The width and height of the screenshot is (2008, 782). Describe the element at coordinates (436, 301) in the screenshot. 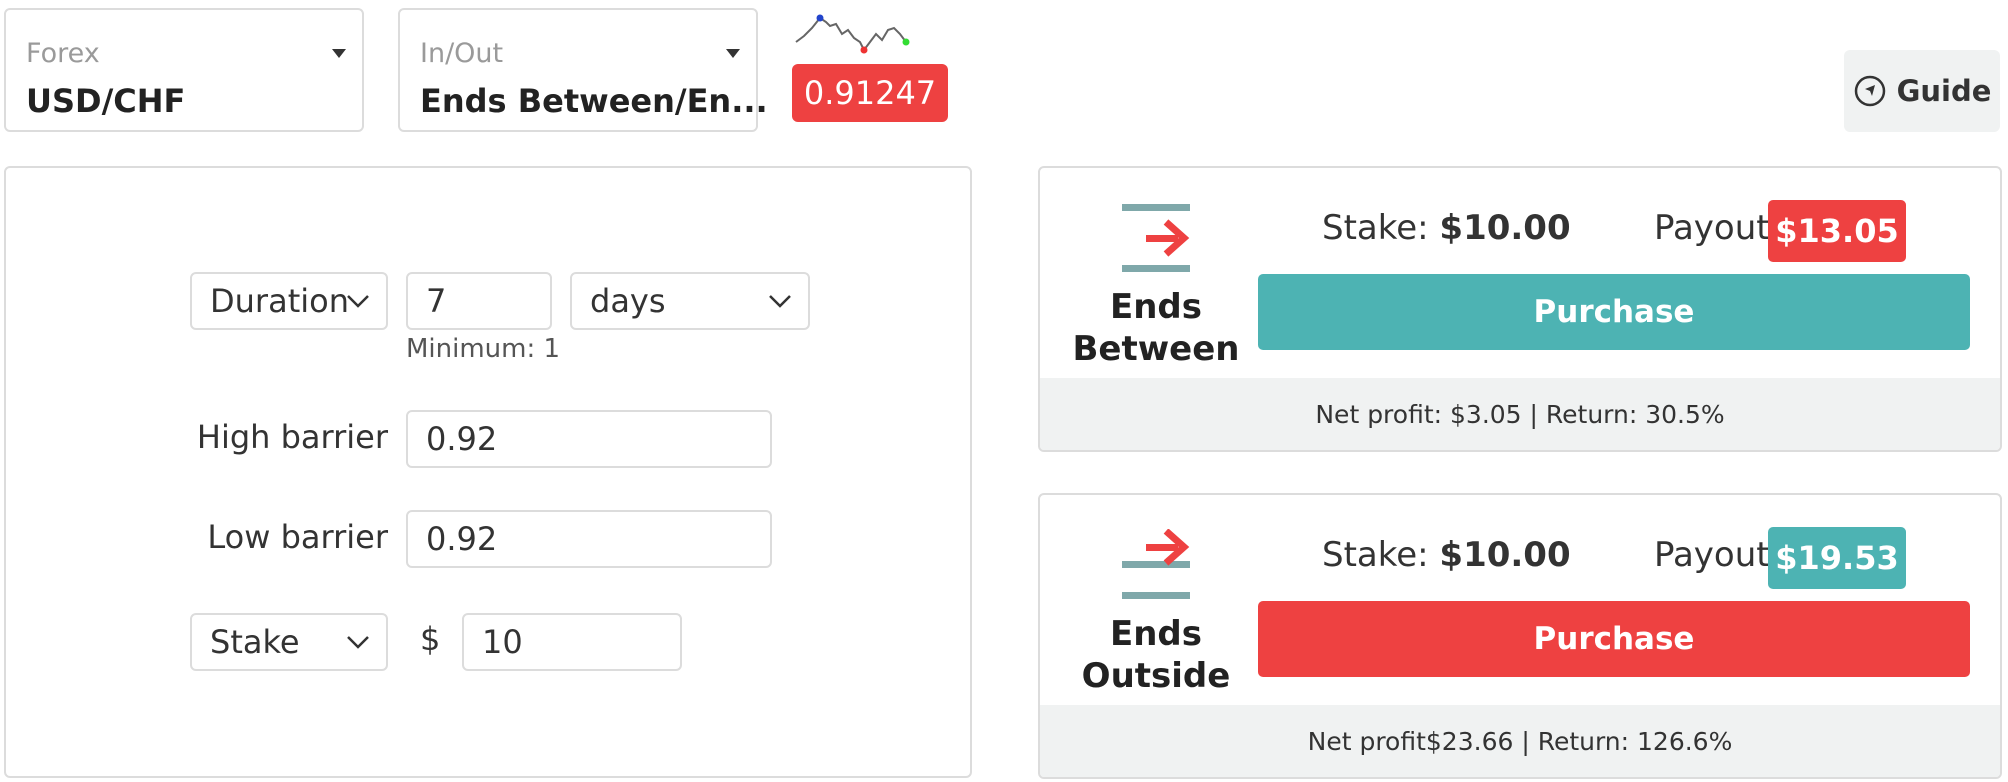

I see `duration-value: 7` at that location.